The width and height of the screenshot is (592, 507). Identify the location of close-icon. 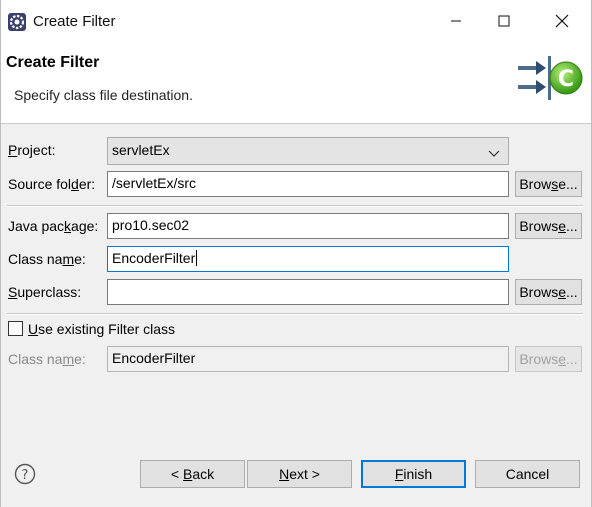
(562, 22).